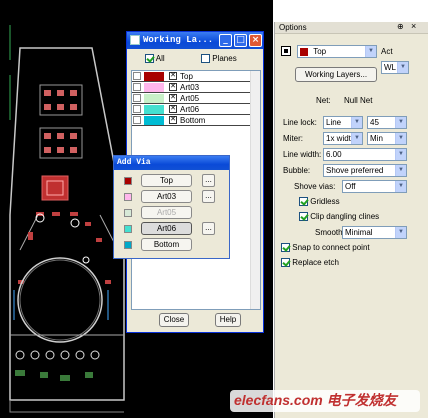 The width and height of the screenshot is (428, 418). I want to click on replace-etch-checkbox: Replace etch, so click(310, 263).